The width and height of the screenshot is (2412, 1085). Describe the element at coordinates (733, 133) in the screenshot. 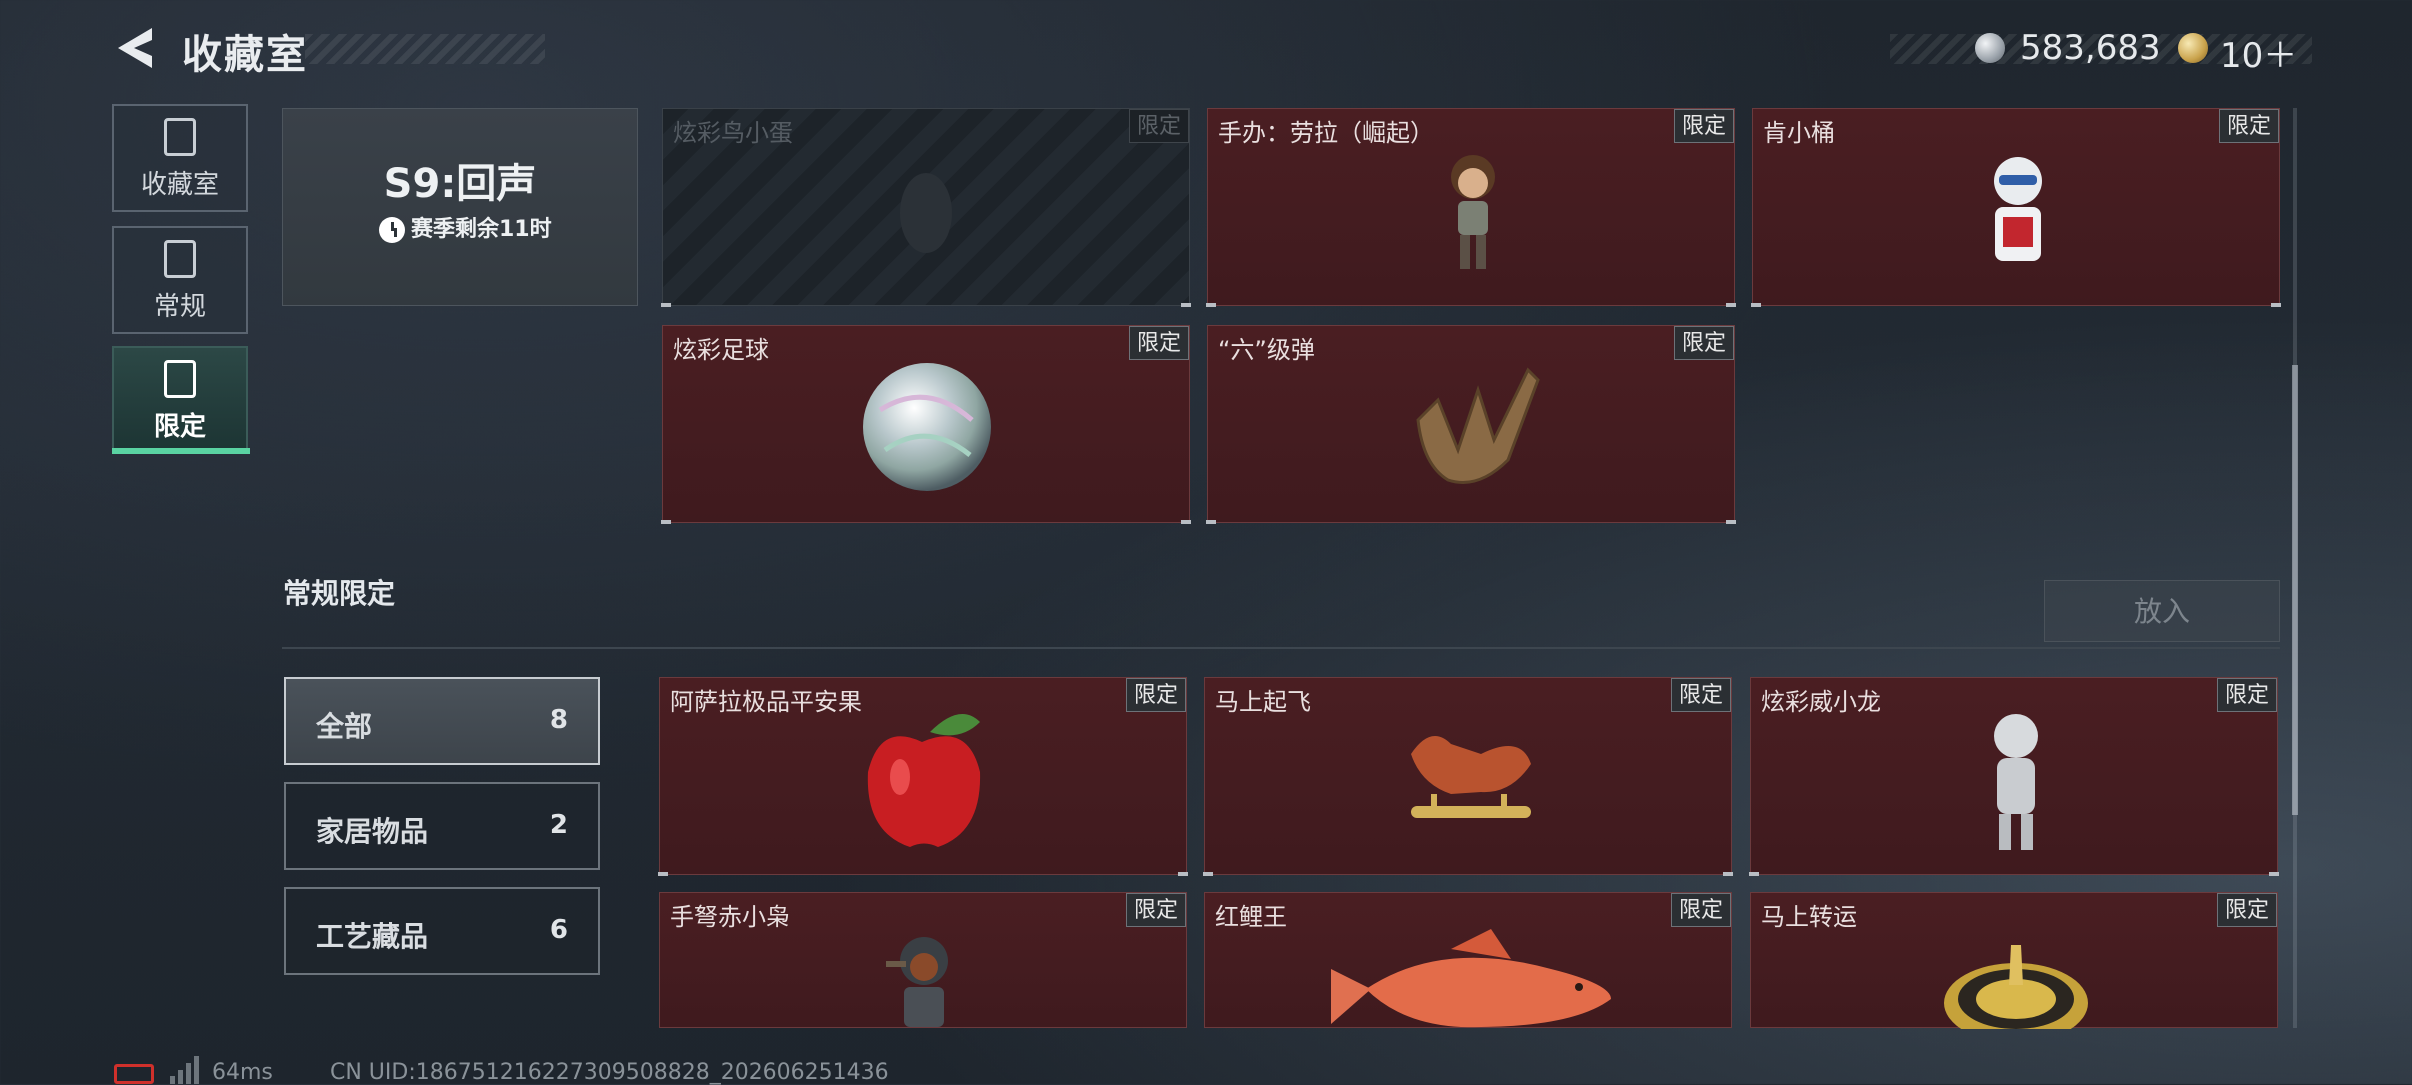

I see `card-name: 炫彩鸟小蛋` at that location.